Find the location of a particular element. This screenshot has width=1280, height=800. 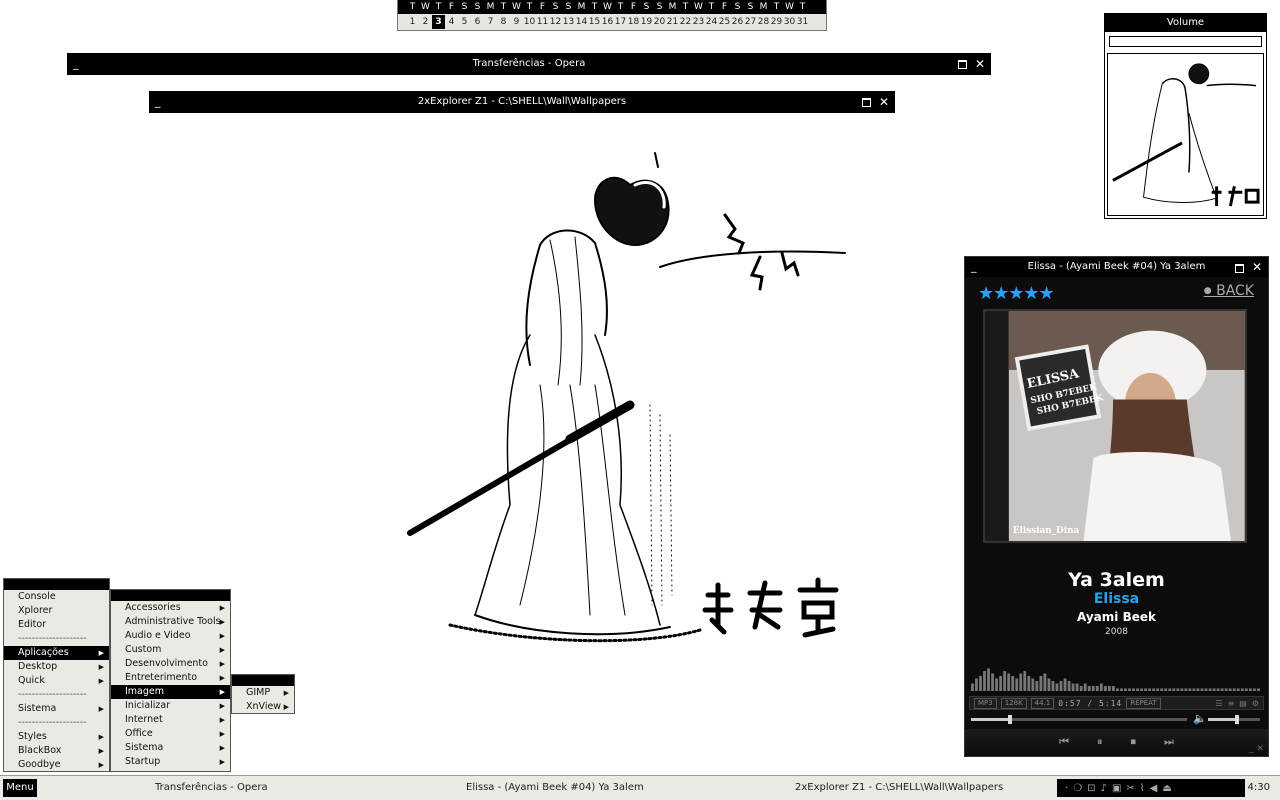

menu-item: Audio e Video ▶ is located at coordinates (170, 636).